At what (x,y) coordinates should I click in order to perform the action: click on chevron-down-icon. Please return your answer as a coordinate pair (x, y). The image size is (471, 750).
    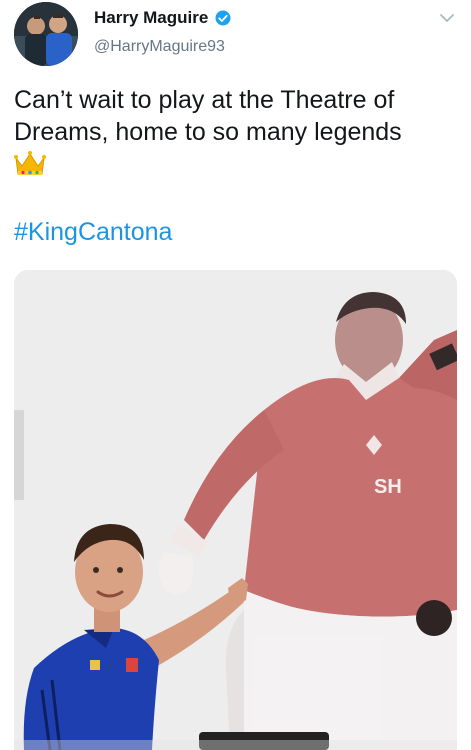
    Looking at the image, I should click on (447, 18).